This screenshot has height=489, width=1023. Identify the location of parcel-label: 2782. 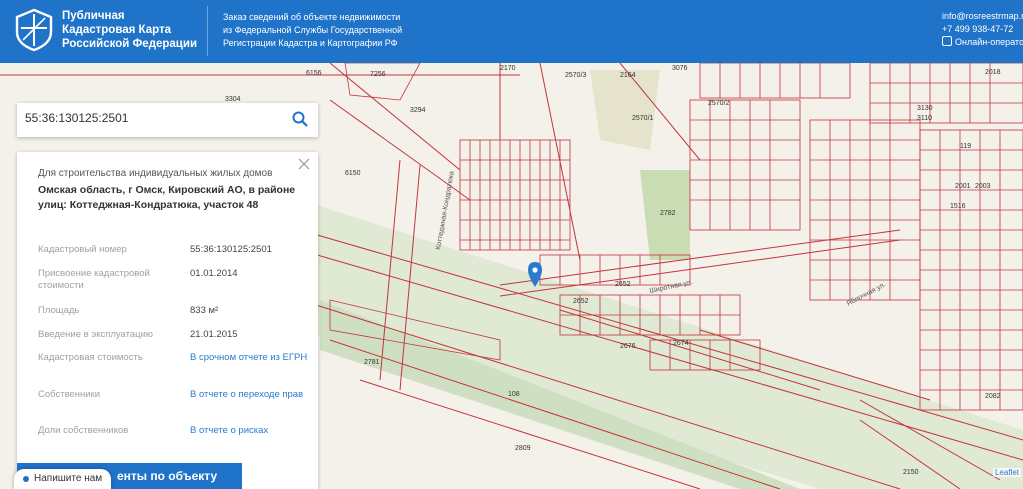
(668, 213).